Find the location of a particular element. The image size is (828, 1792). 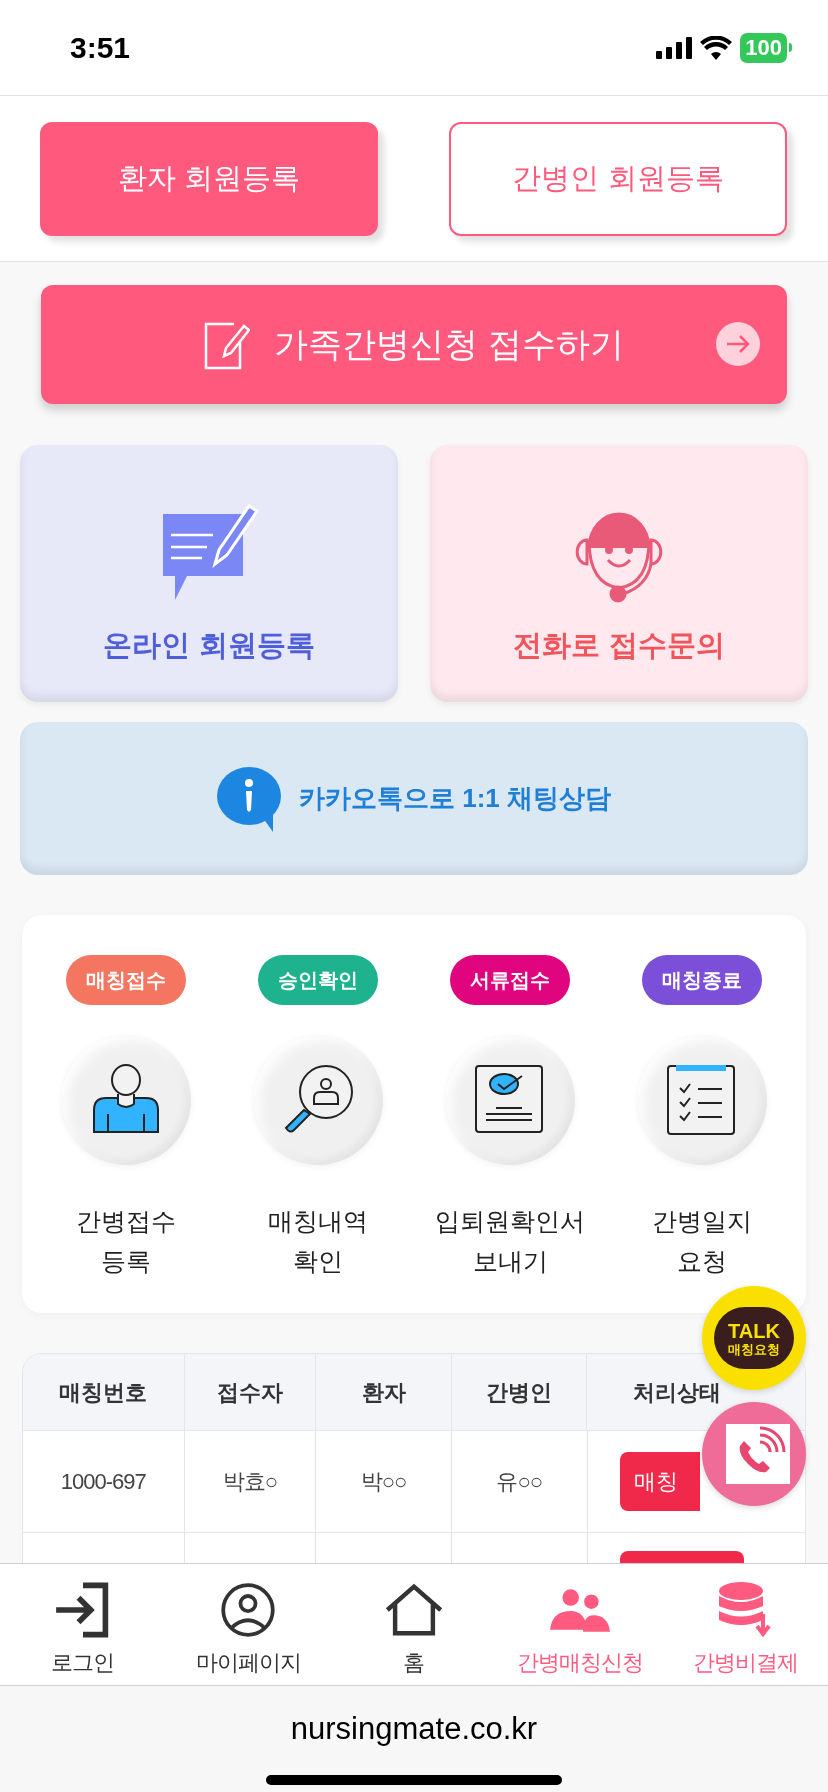

column-header: 매칭번호 is located at coordinates (103, 1392).